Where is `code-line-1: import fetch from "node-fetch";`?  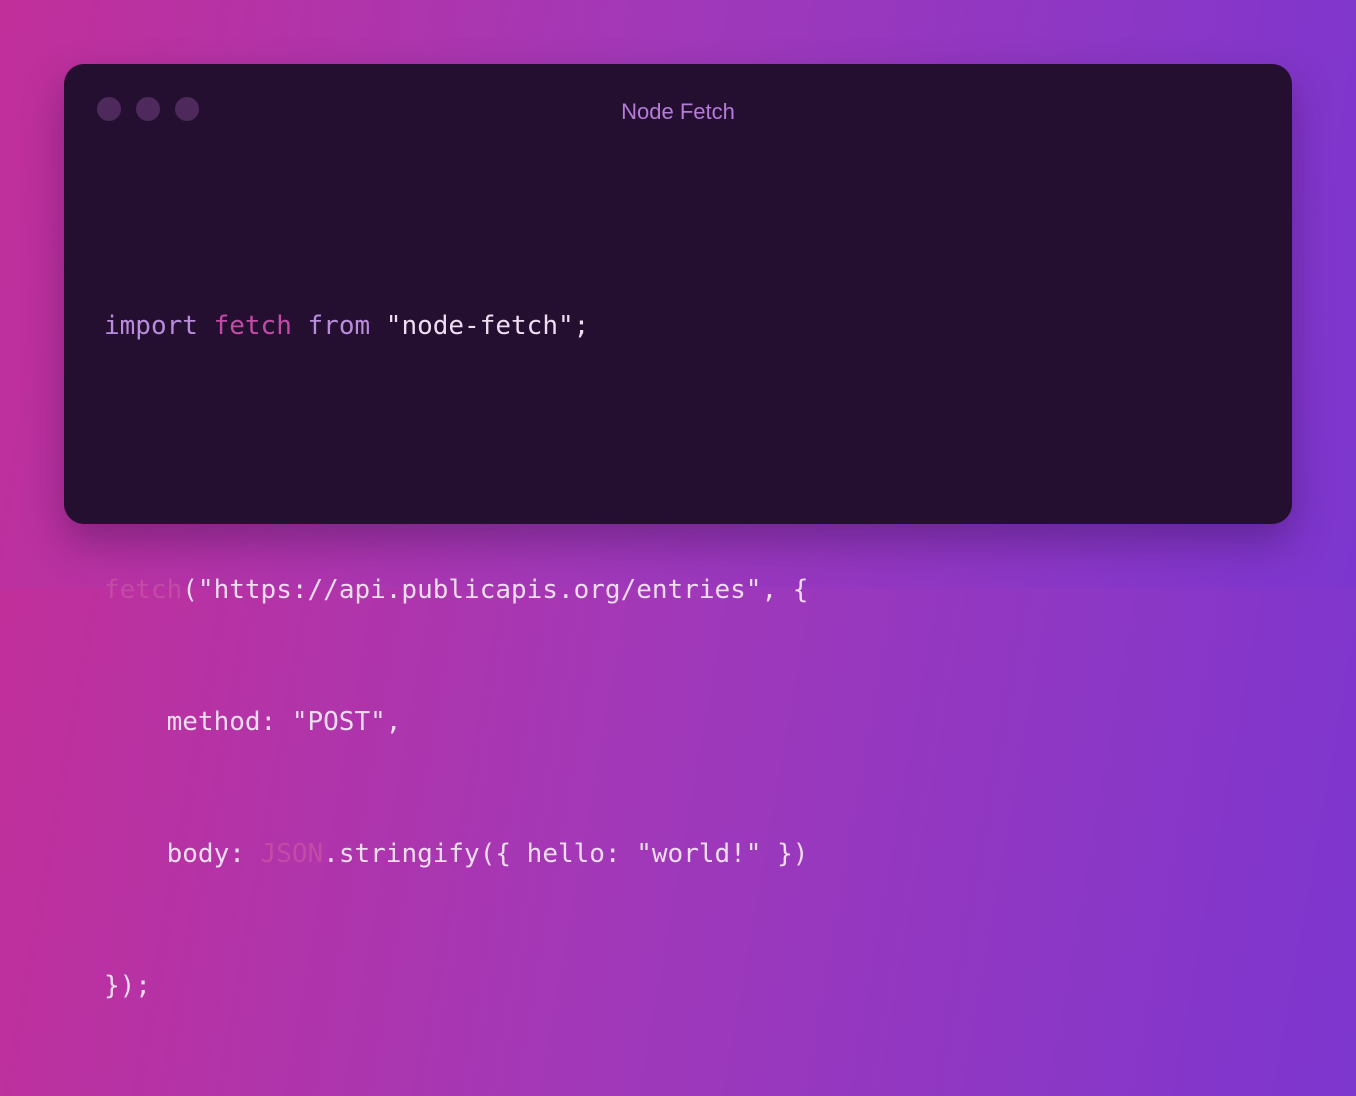
code-line-1: import fetch from "node-fetch"; is located at coordinates (456, 326).